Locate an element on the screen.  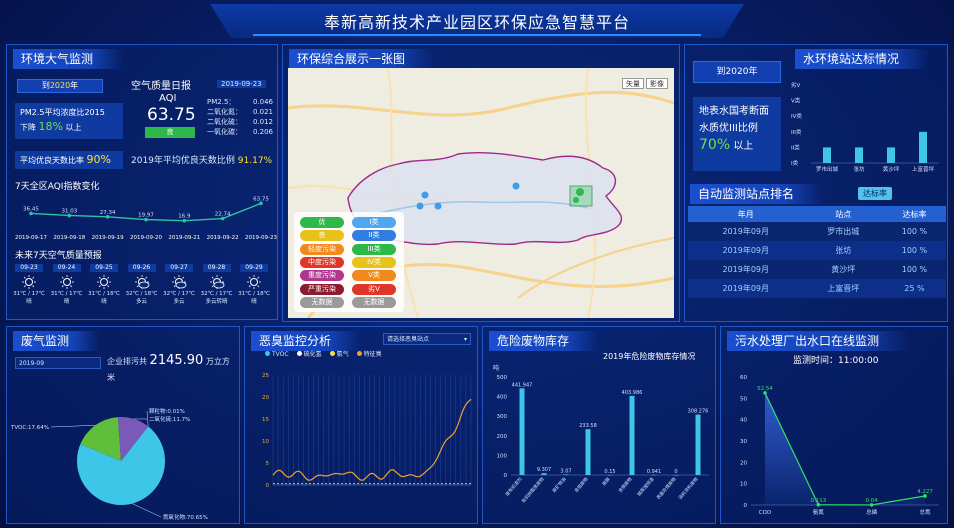
water-y-tick: V类 is located at coordinates (796, 101).